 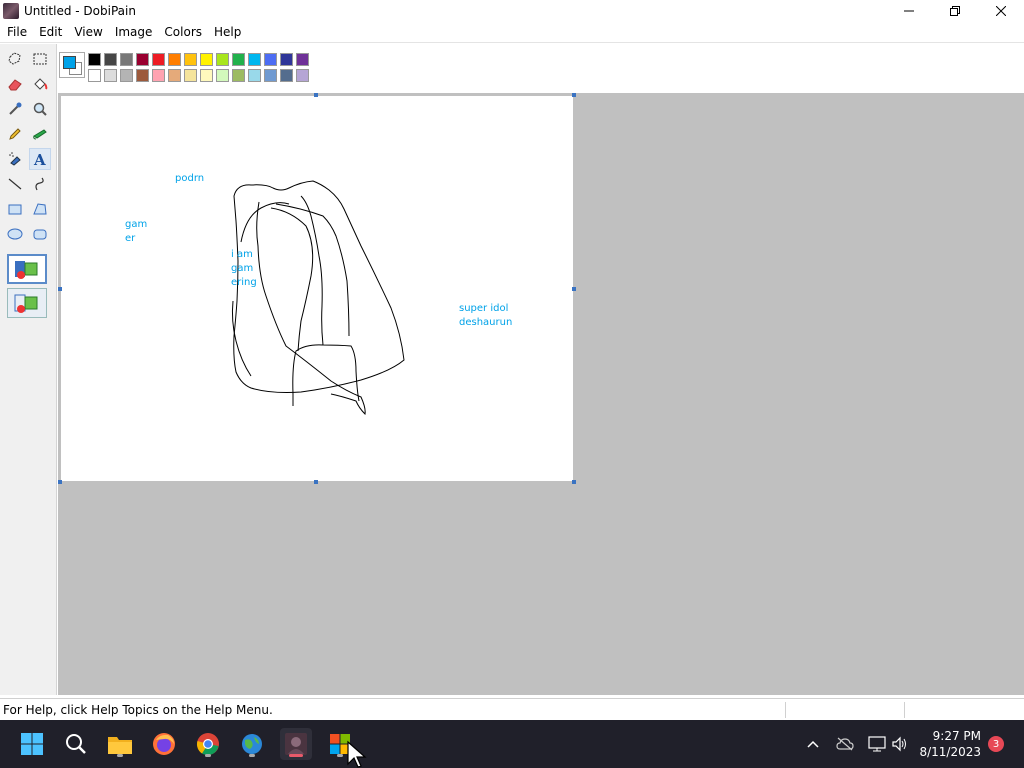 I want to click on tool-fill, so click(x=40, y=84).